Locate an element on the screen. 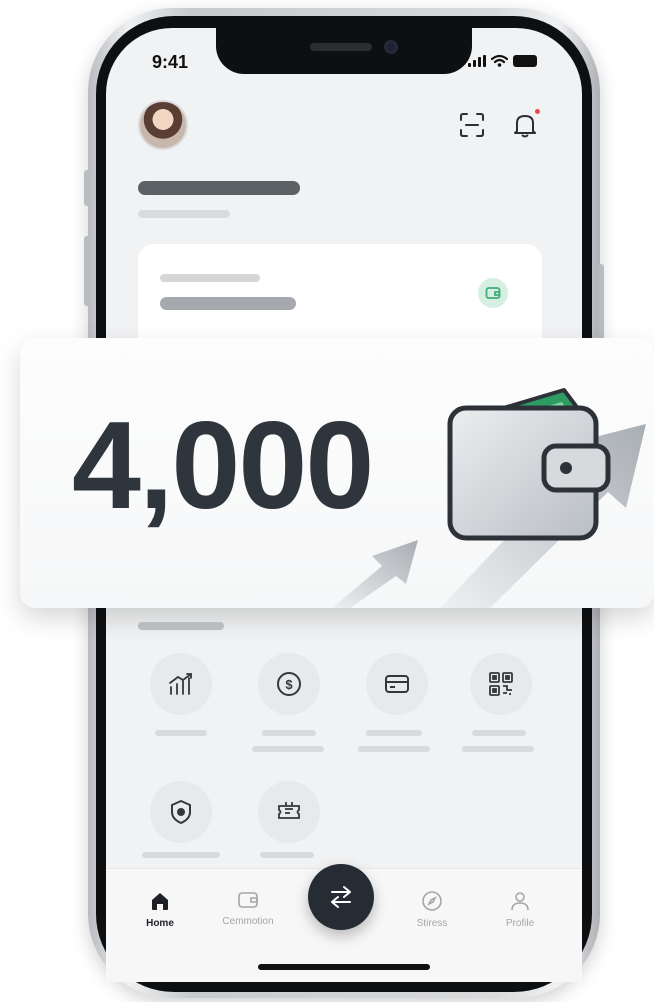  shield-badge-icon is located at coordinates (181, 812).